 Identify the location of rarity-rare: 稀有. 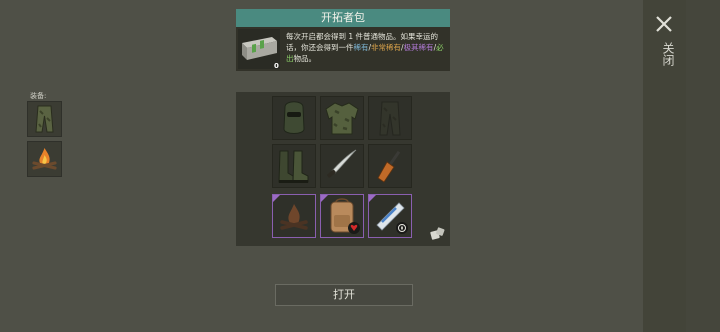
(361, 47).